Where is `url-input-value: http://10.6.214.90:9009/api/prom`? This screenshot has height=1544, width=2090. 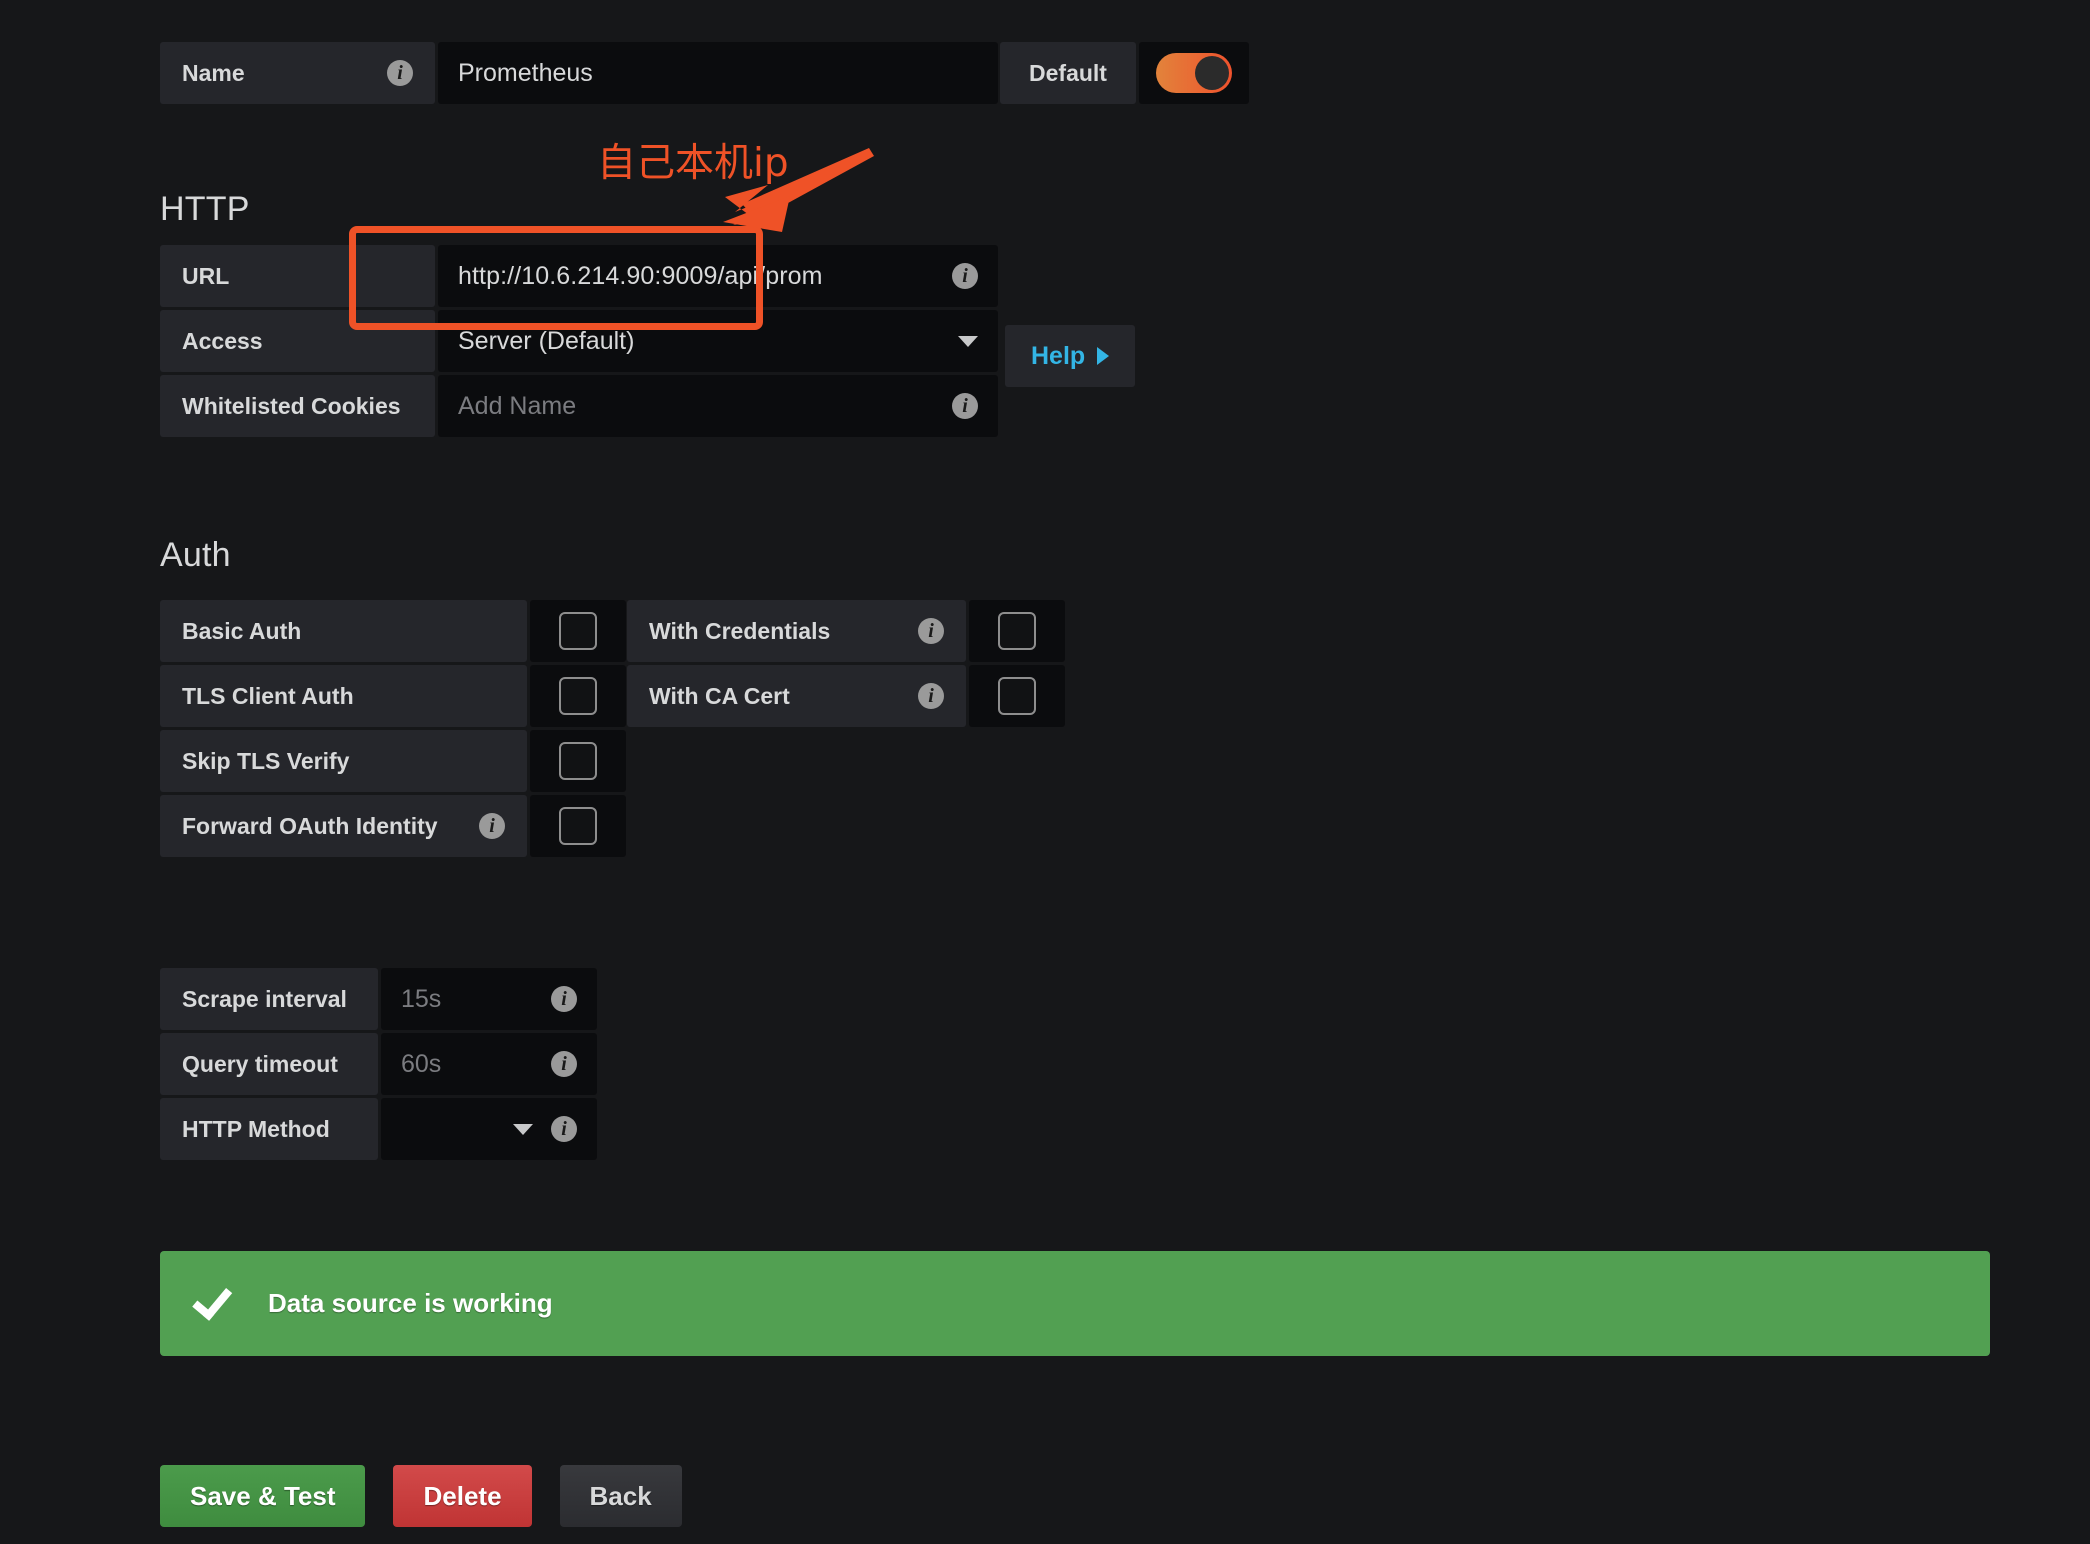
url-input-value: http://10.6.214.90:9009/api/prom is located at coordinates (640, 275).